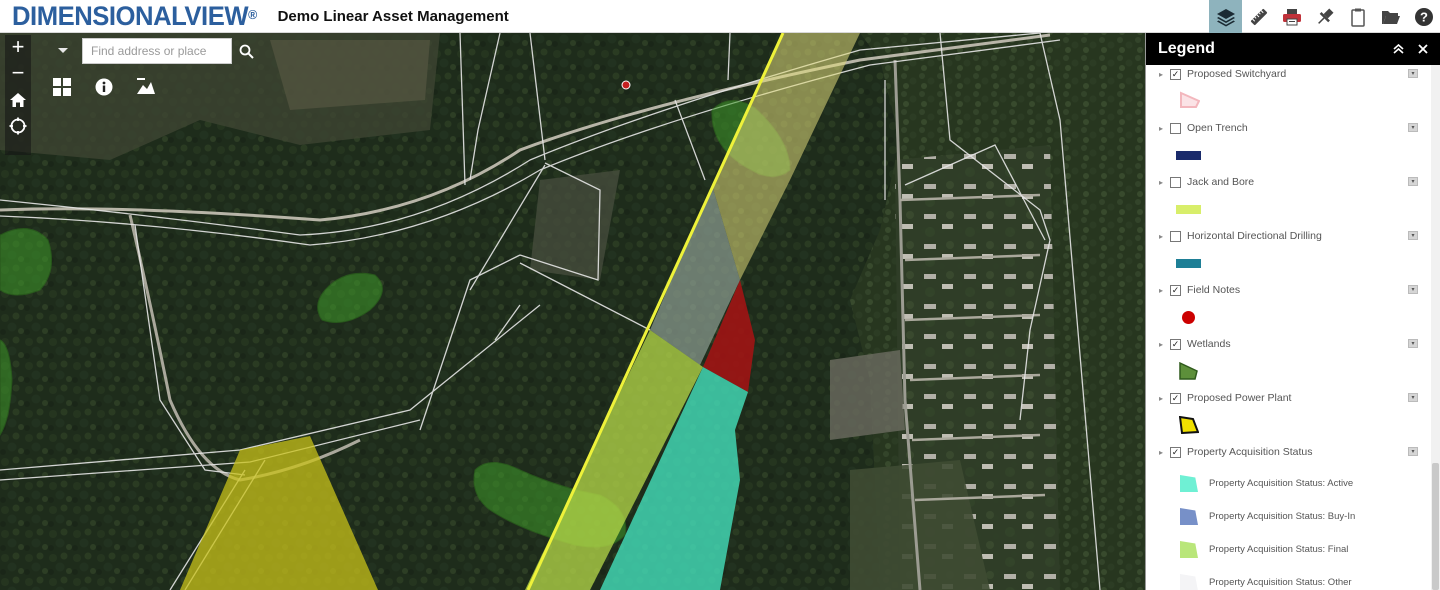  I want to click on legend-layer: ▸ ✓ Field Notes ▾, so click(1289, 290).